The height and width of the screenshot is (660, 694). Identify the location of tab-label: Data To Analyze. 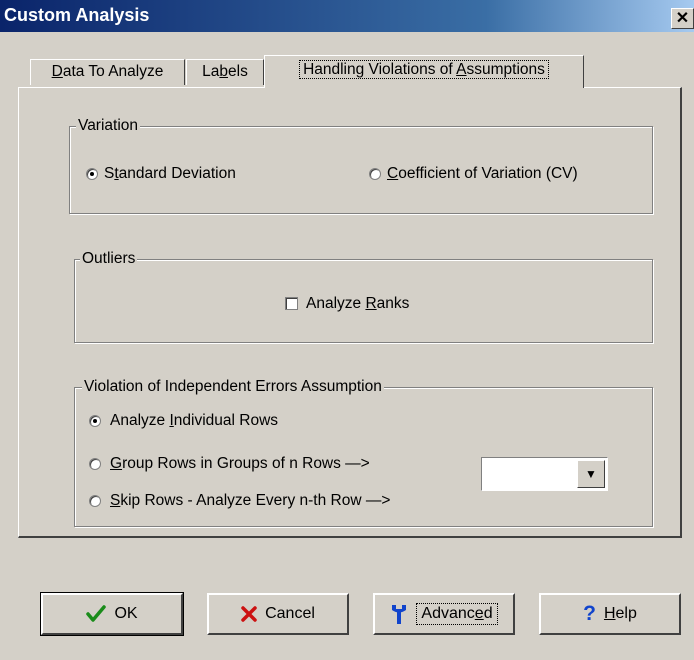
(107, 71).